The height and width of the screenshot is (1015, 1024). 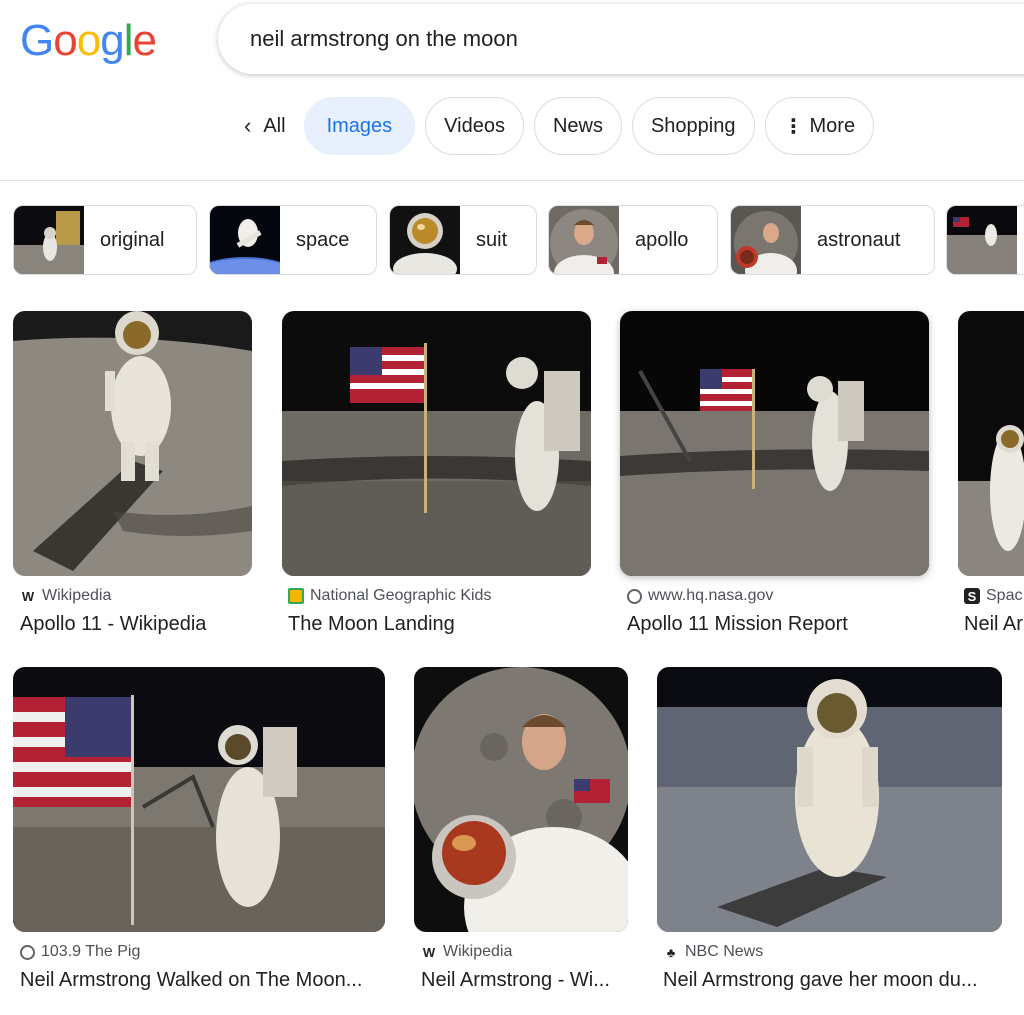 I want to click on result-source: S Spac, so click(x=993, y=596).